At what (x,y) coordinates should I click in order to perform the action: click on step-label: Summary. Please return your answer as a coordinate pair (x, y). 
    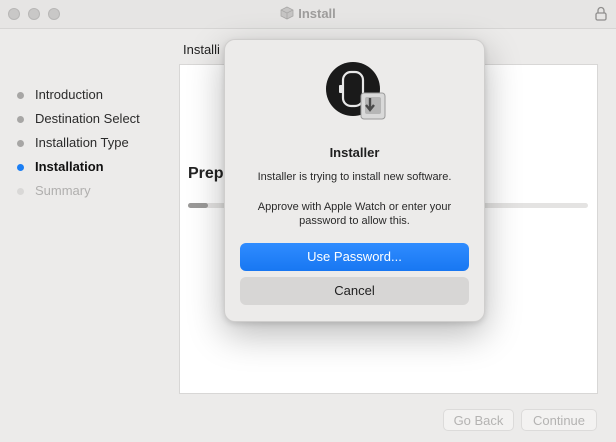
    Looking at the image, I should click on (63, 190).